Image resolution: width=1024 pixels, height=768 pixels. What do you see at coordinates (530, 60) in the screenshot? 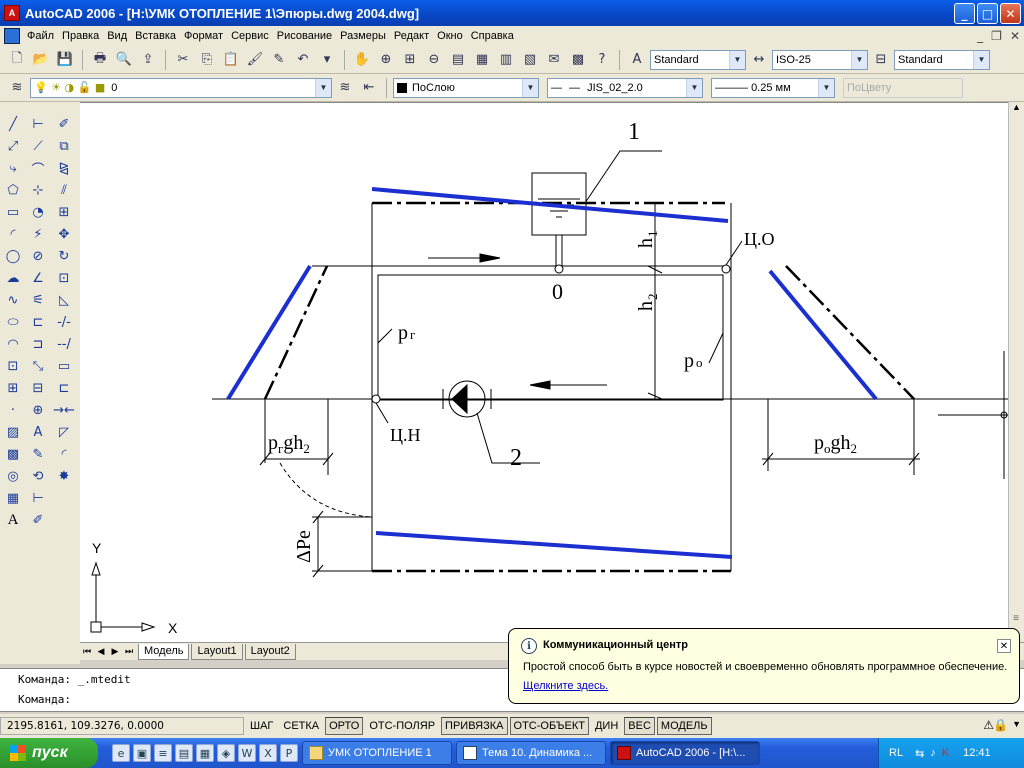
I see `sheet-set-icon: ▧` at bounding box center [530, 60].